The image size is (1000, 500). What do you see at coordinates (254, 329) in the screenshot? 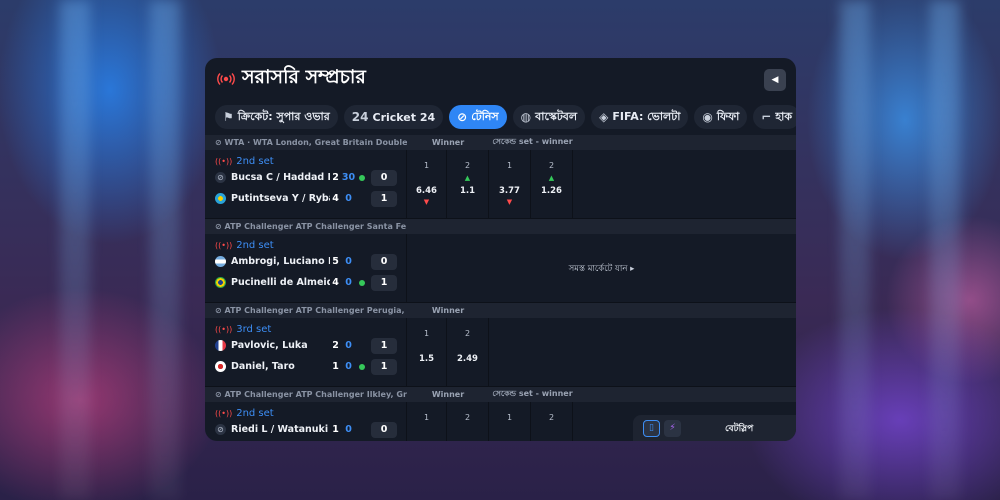
I see `set-label: 3rd set` at bounding box center [254, 329].